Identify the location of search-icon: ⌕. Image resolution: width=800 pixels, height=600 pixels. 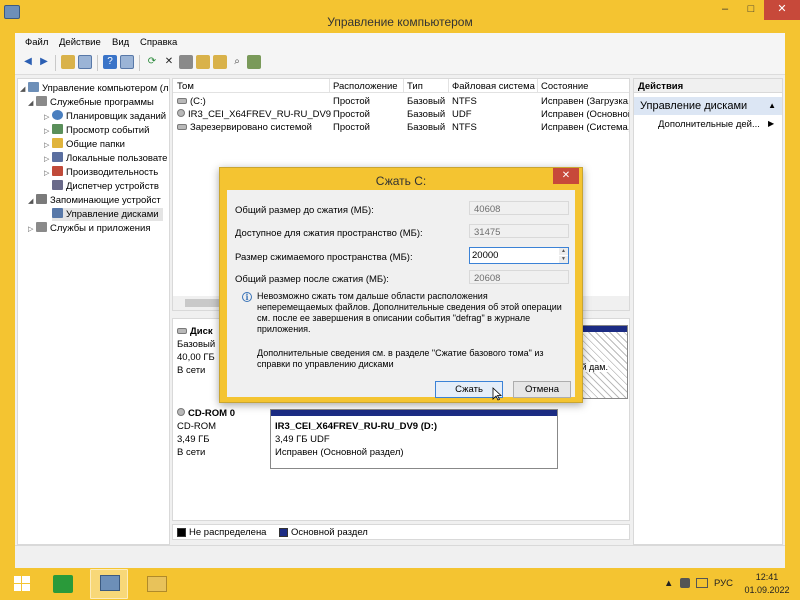
(237, 62).